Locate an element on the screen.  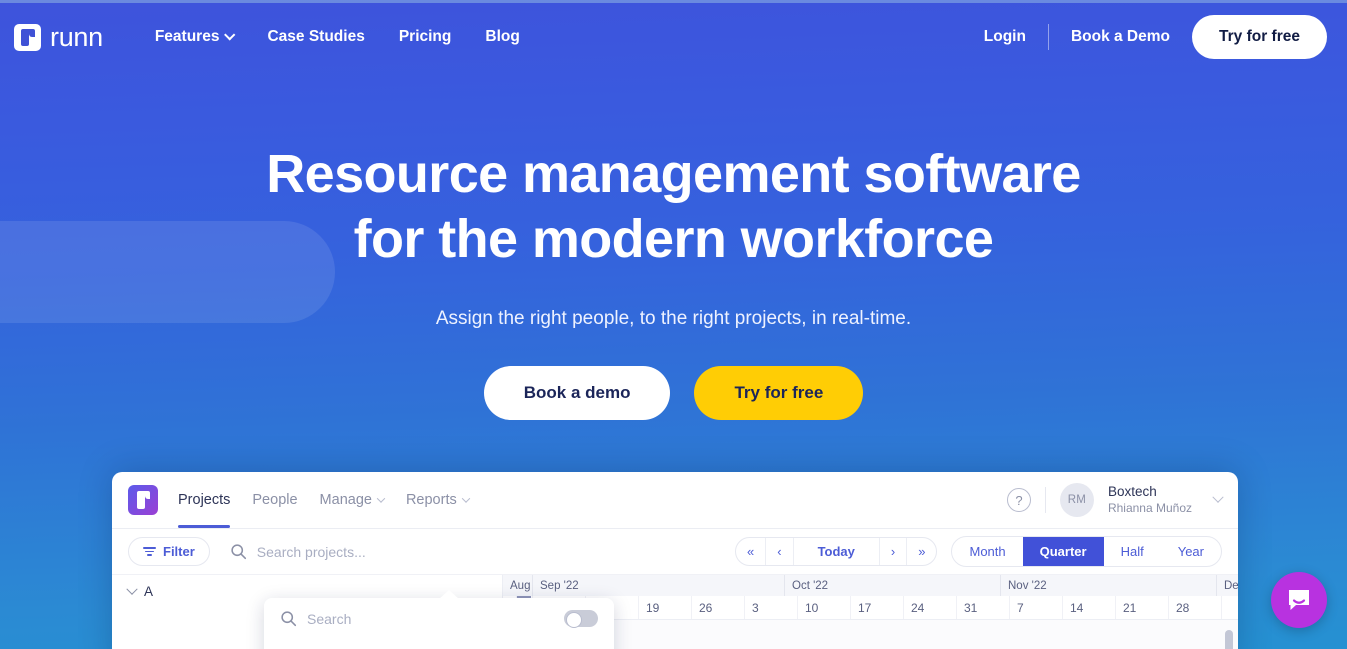
header-divider is located at coordinates (1045, 500).